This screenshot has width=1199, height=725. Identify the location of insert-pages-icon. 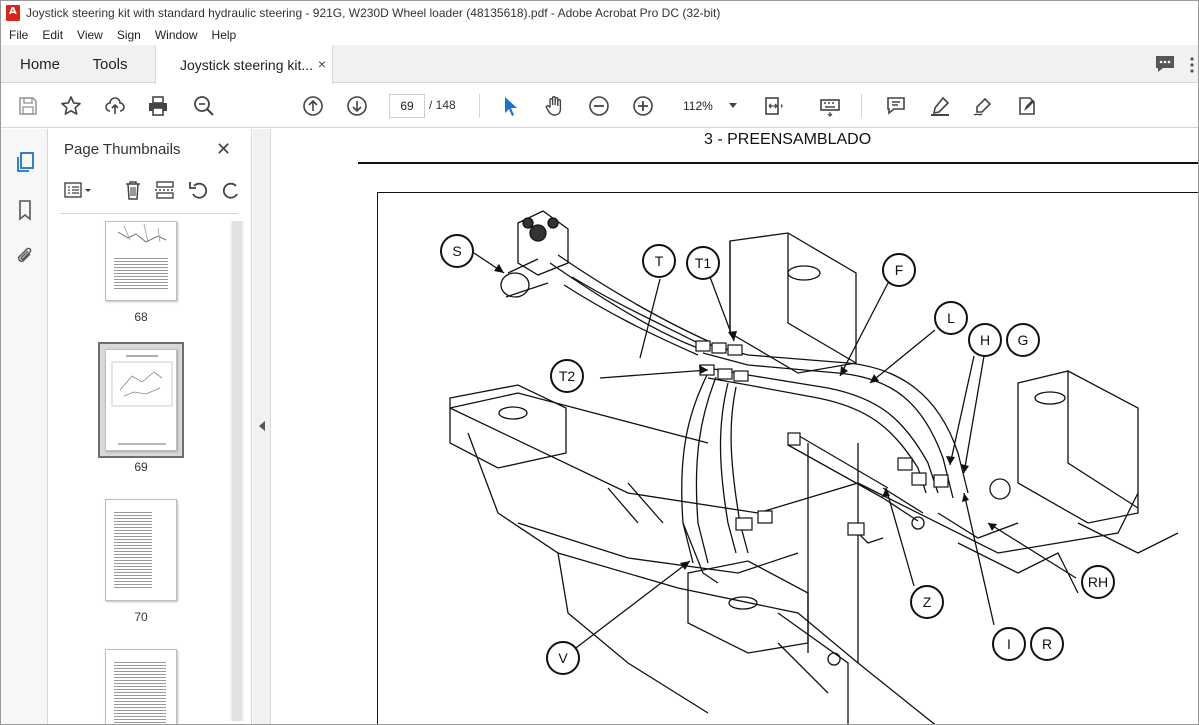
(165, 190).